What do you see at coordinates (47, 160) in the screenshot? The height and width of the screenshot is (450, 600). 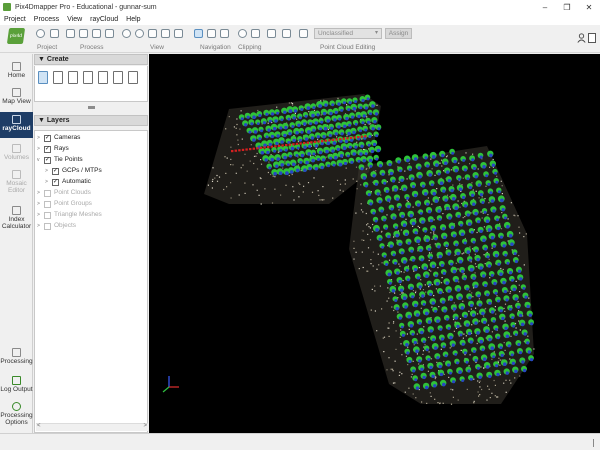 I see `layer-tie-points-checkbox: ✓` at bounding box center [47, 160].